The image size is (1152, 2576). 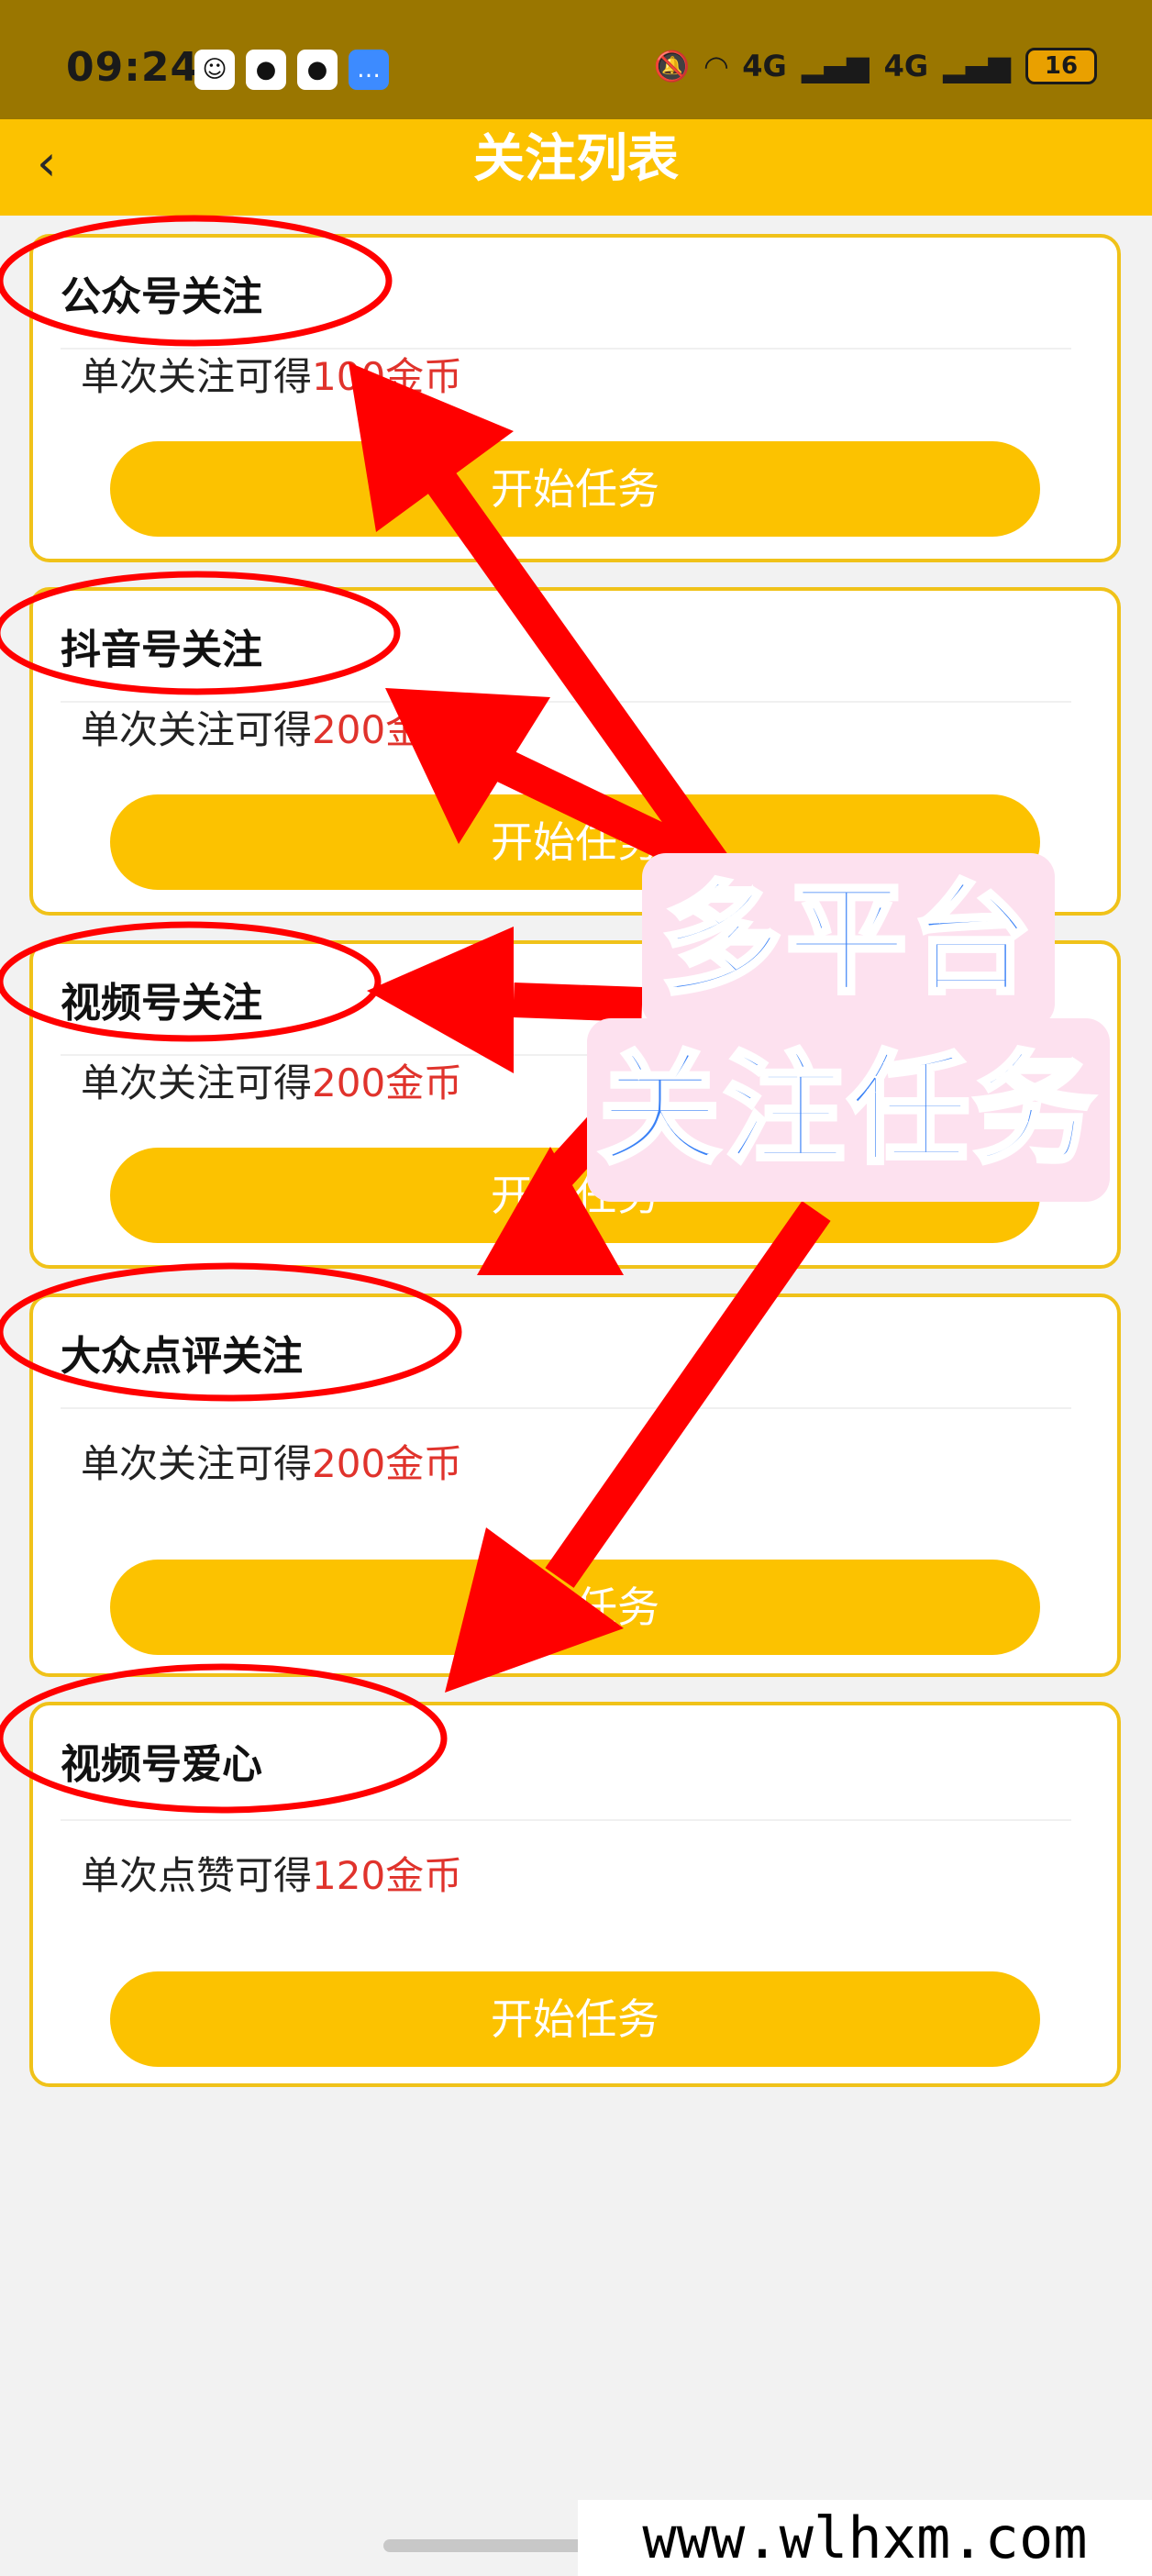 What do you see at coordinates (576, 159) in the screenshot?
I see `page-title: 关注列表` at bounding box center [576, 159].